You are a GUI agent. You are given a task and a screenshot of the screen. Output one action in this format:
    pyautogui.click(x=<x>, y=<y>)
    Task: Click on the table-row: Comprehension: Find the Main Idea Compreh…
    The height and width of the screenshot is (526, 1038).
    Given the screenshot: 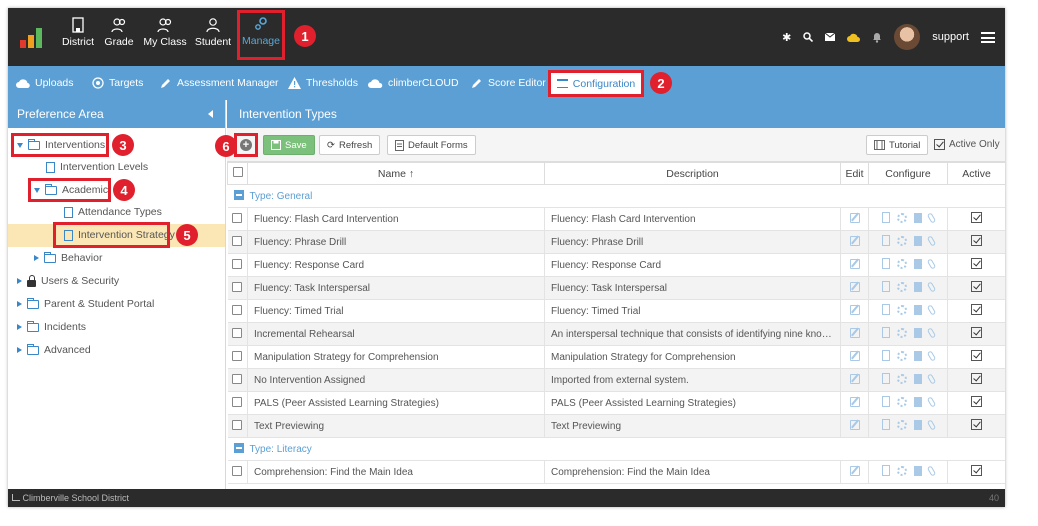 What is the action you would take?
    pyautogui.click(x=616, y=472)
    